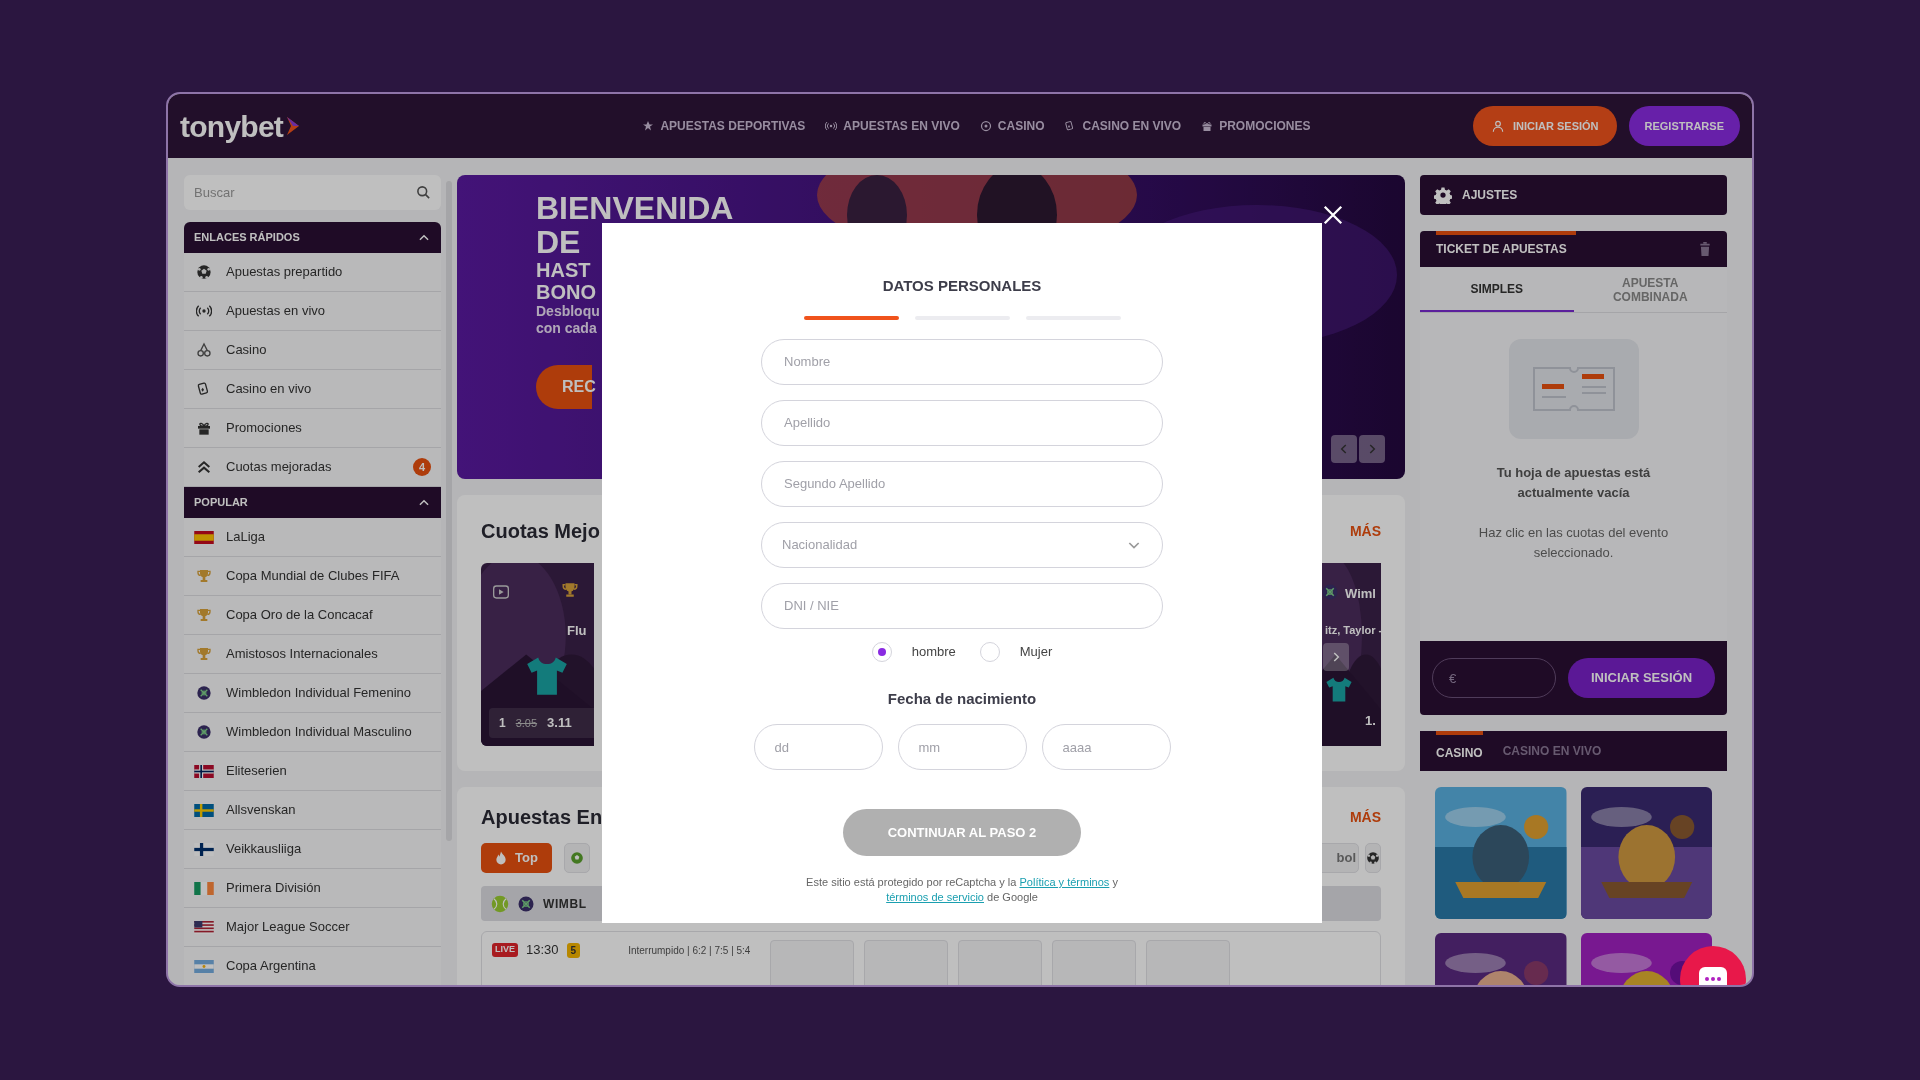  Describe the element at coordinates (312, 311) in the screenshot. I see `sidebar-item: Apuestas en vivo` at that location.